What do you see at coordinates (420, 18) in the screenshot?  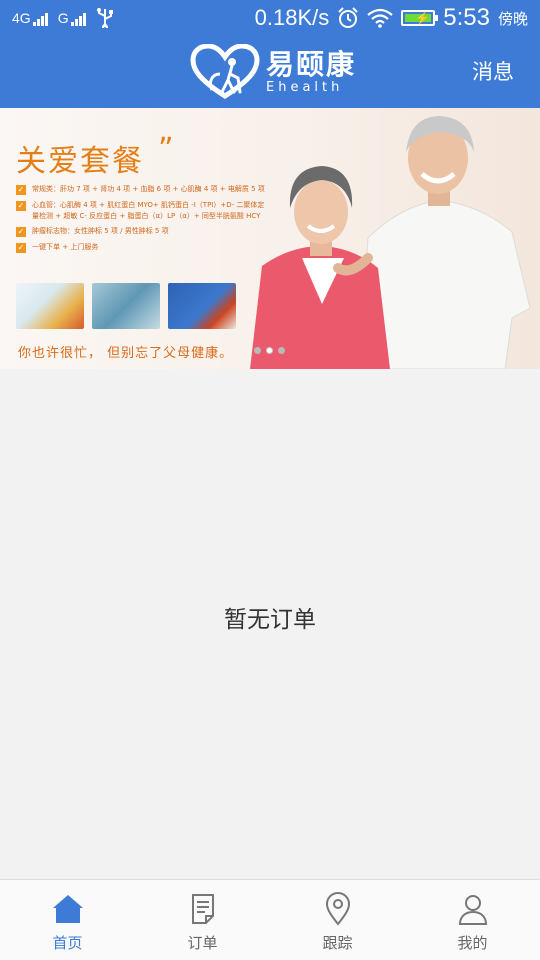 I see `battery-icon: ⚡` at bounding box center [420, 18].